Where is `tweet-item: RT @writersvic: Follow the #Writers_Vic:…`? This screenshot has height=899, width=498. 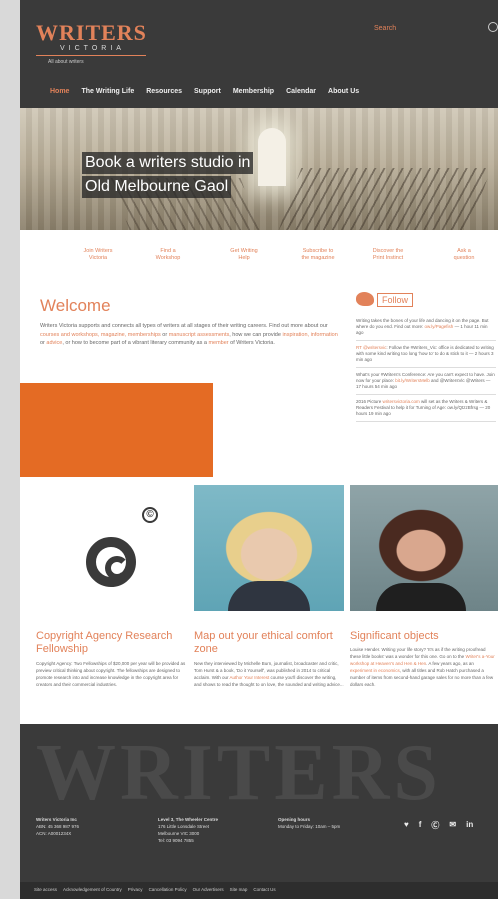 tweet-item: RT @writersvic: Follow the #Writers_Vic:… is located at coordinates (426, 356).